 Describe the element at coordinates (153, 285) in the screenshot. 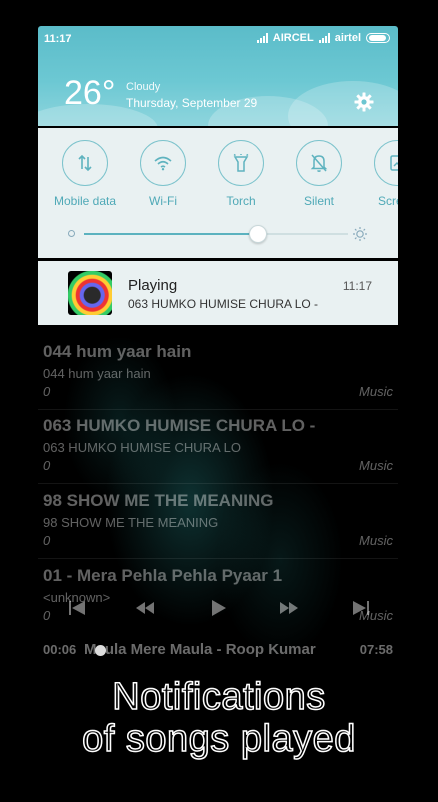

I see `notification-title: Playing` at that location.